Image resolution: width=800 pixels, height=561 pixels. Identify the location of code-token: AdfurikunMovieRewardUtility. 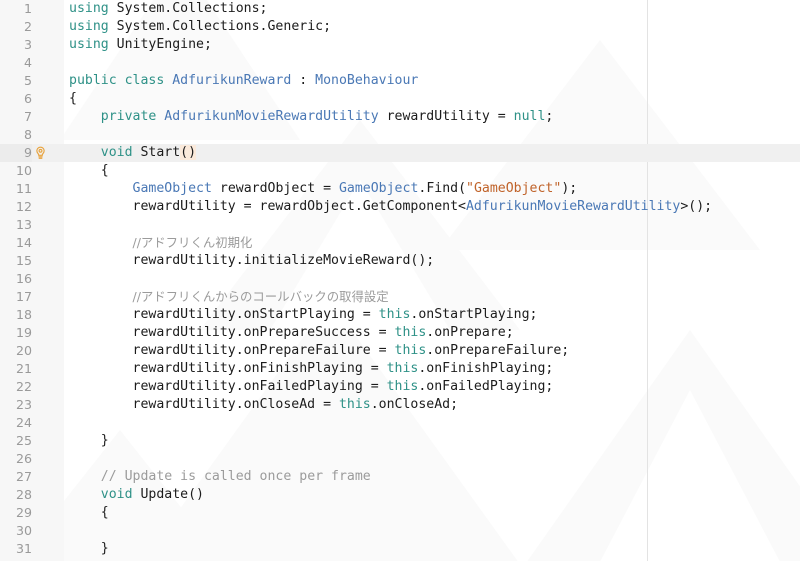
(271, 116).